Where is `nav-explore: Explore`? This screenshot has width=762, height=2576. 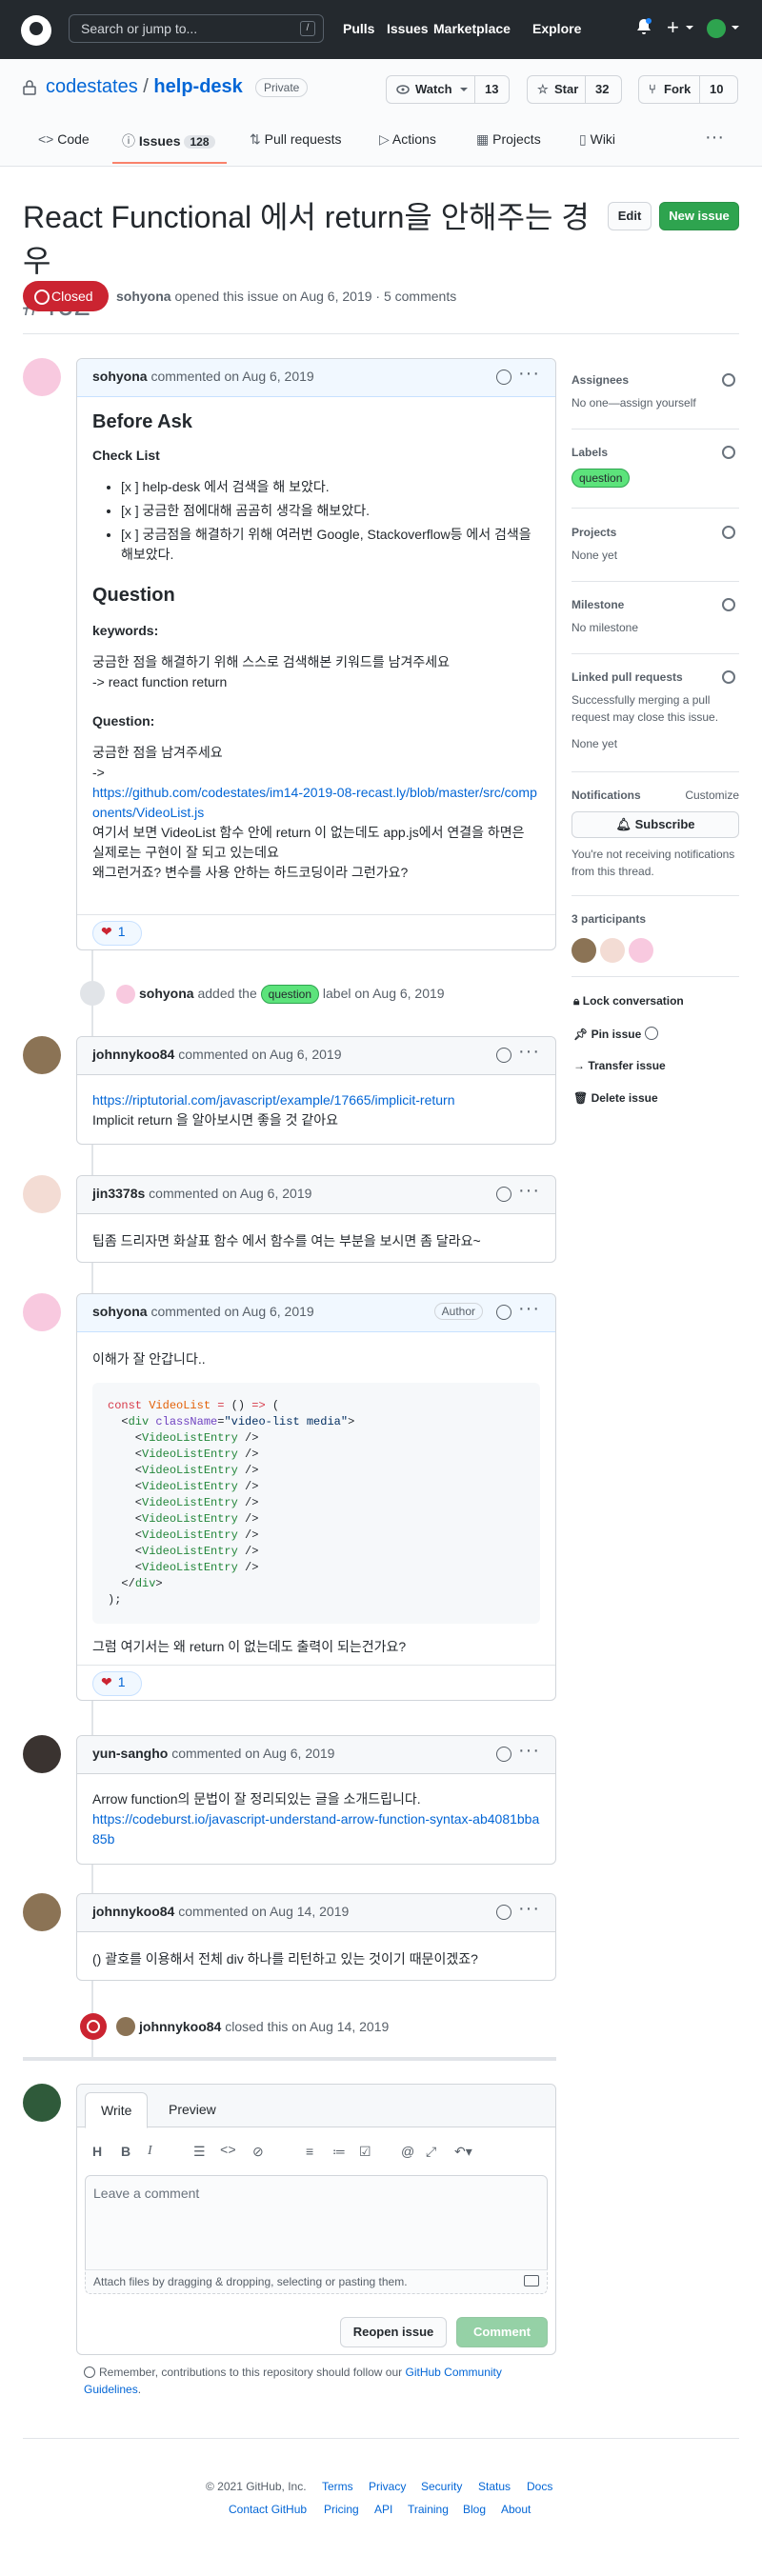 nav-explore: Explore is located at coordinates (556, 28).